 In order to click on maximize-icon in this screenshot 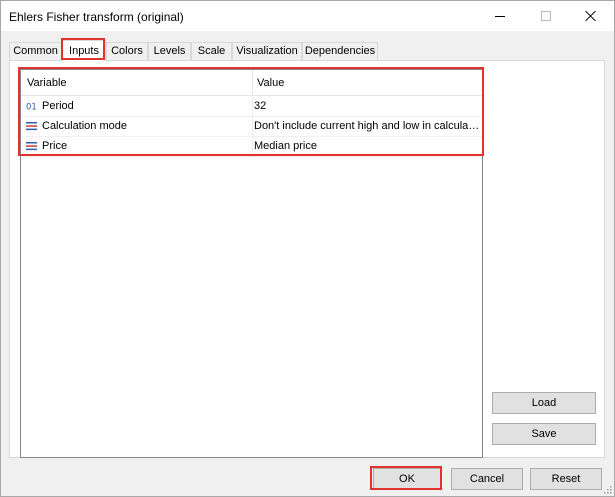, I will do `click(546, 16)`.